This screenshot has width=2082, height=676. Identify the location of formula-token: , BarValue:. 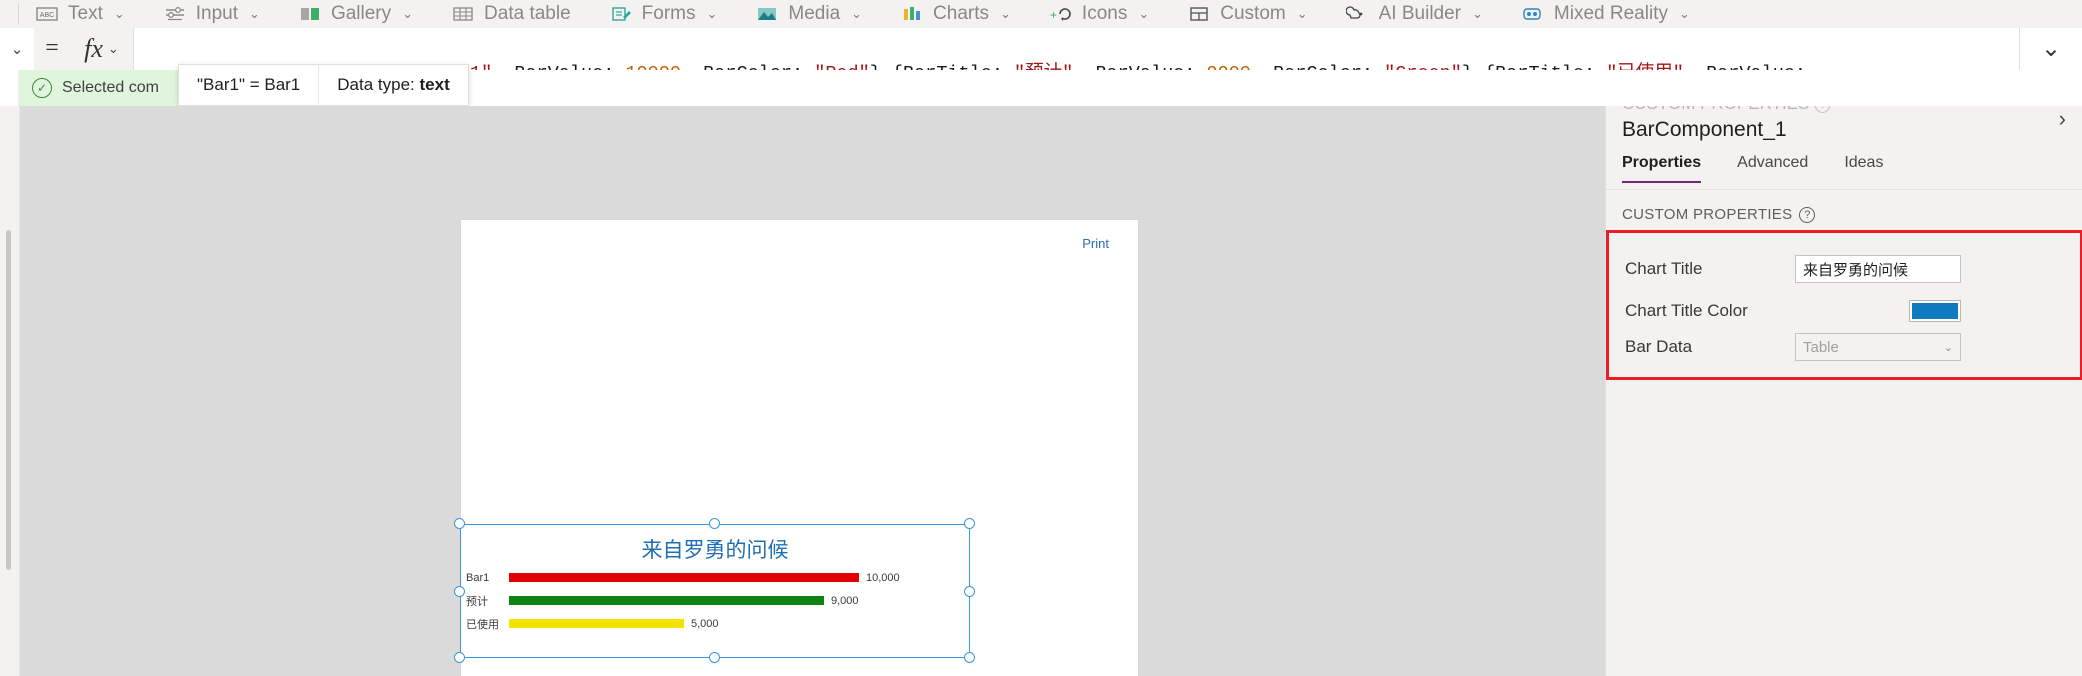
(1139, 66).